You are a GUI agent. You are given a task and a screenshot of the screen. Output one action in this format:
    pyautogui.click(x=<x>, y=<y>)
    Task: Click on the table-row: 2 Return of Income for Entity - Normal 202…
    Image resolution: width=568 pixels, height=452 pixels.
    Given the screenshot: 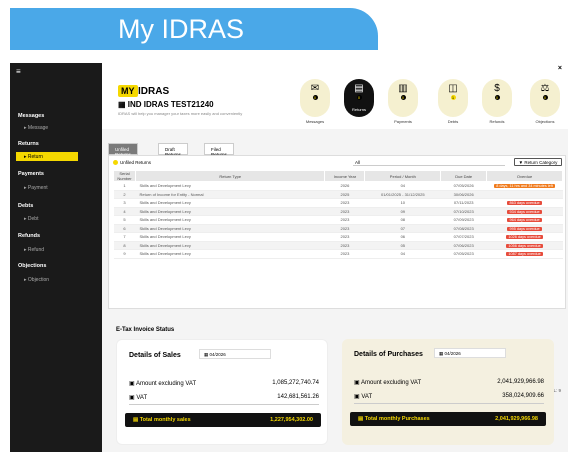 What is the action you would take?
    pyautogui.click(x=338, y=194)
    